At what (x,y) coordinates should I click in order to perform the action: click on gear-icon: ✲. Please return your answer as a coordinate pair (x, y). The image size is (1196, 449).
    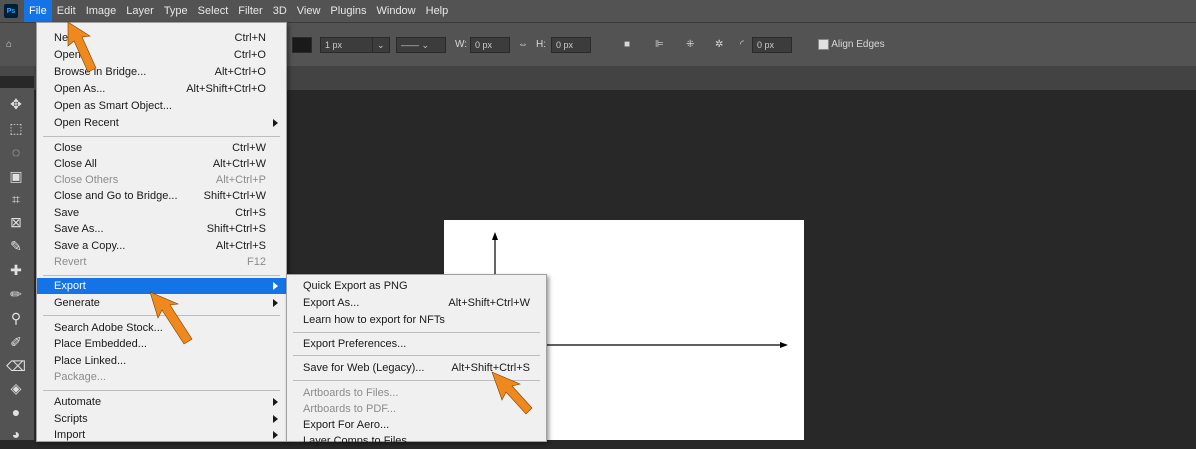
    Looking at the image, I should click on (719, 45).